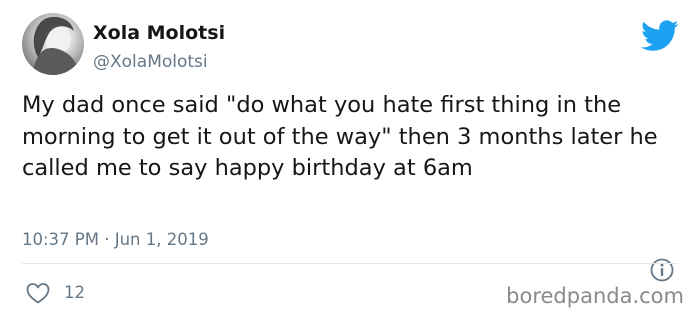  Describe the element at coordinates (53, 44) in the screenshot. I see `avatar` at that location.